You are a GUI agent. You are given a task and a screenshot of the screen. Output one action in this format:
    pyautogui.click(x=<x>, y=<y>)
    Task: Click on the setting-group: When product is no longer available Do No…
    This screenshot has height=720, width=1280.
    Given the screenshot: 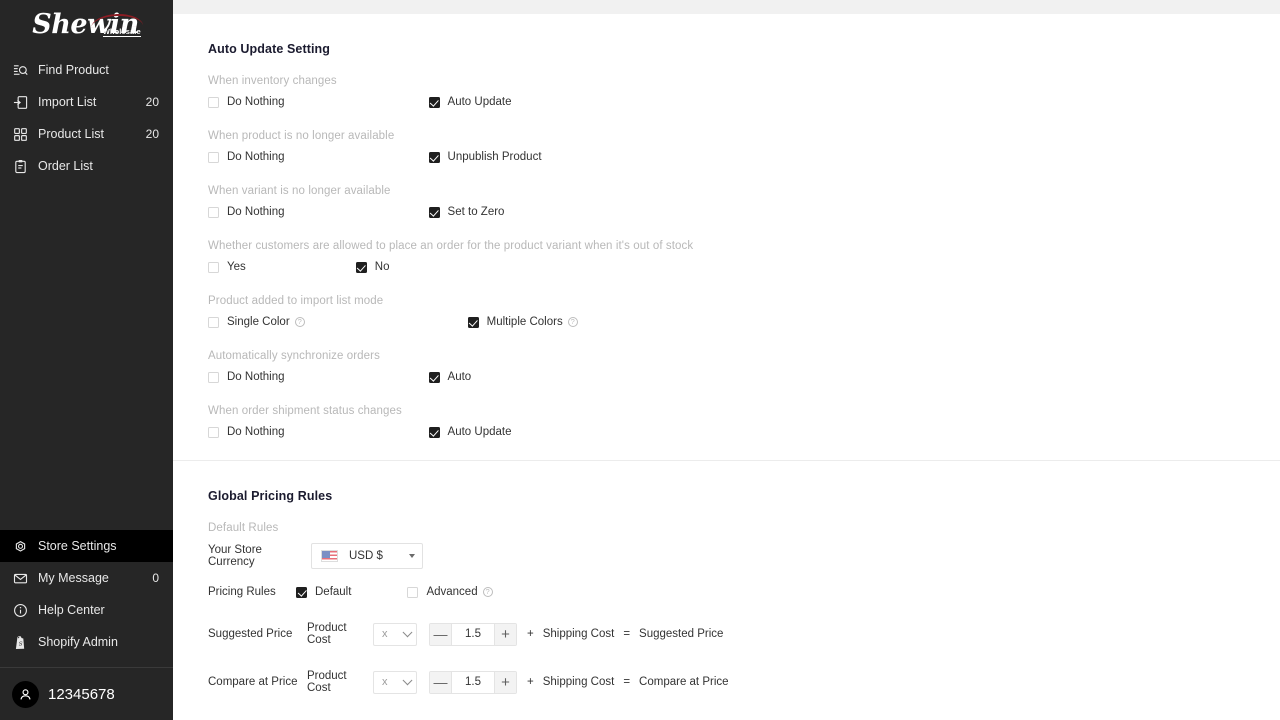 What is the action you would take?
    pyautogui.click(x=744, y=146)
    